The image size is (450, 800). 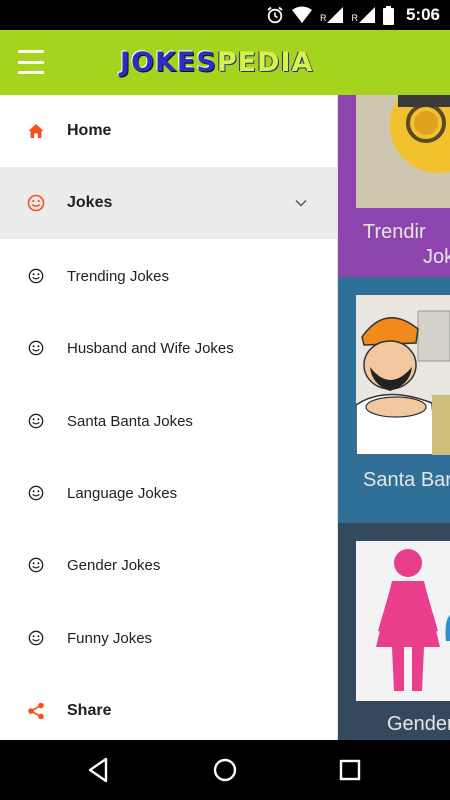 I want to click on cartoon-man-image, so click(x=403, y=375).